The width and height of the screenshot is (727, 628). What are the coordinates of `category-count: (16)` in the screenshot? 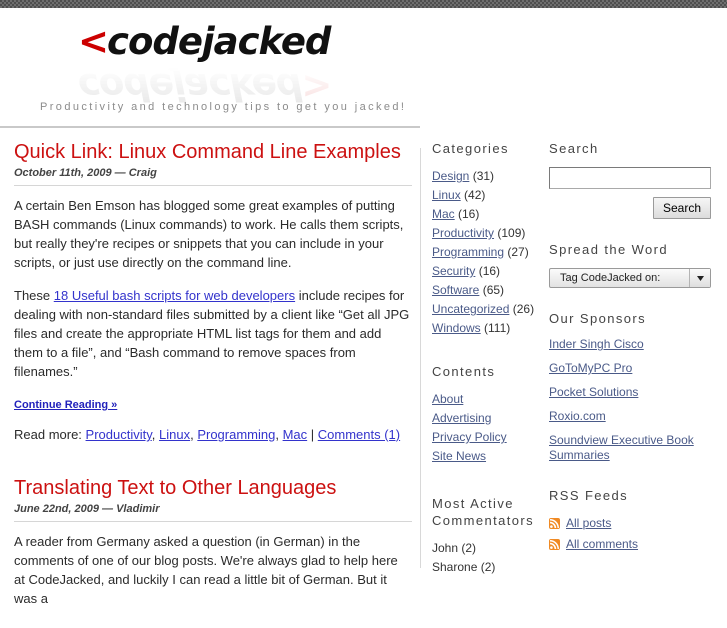 It's located at (489, 271).